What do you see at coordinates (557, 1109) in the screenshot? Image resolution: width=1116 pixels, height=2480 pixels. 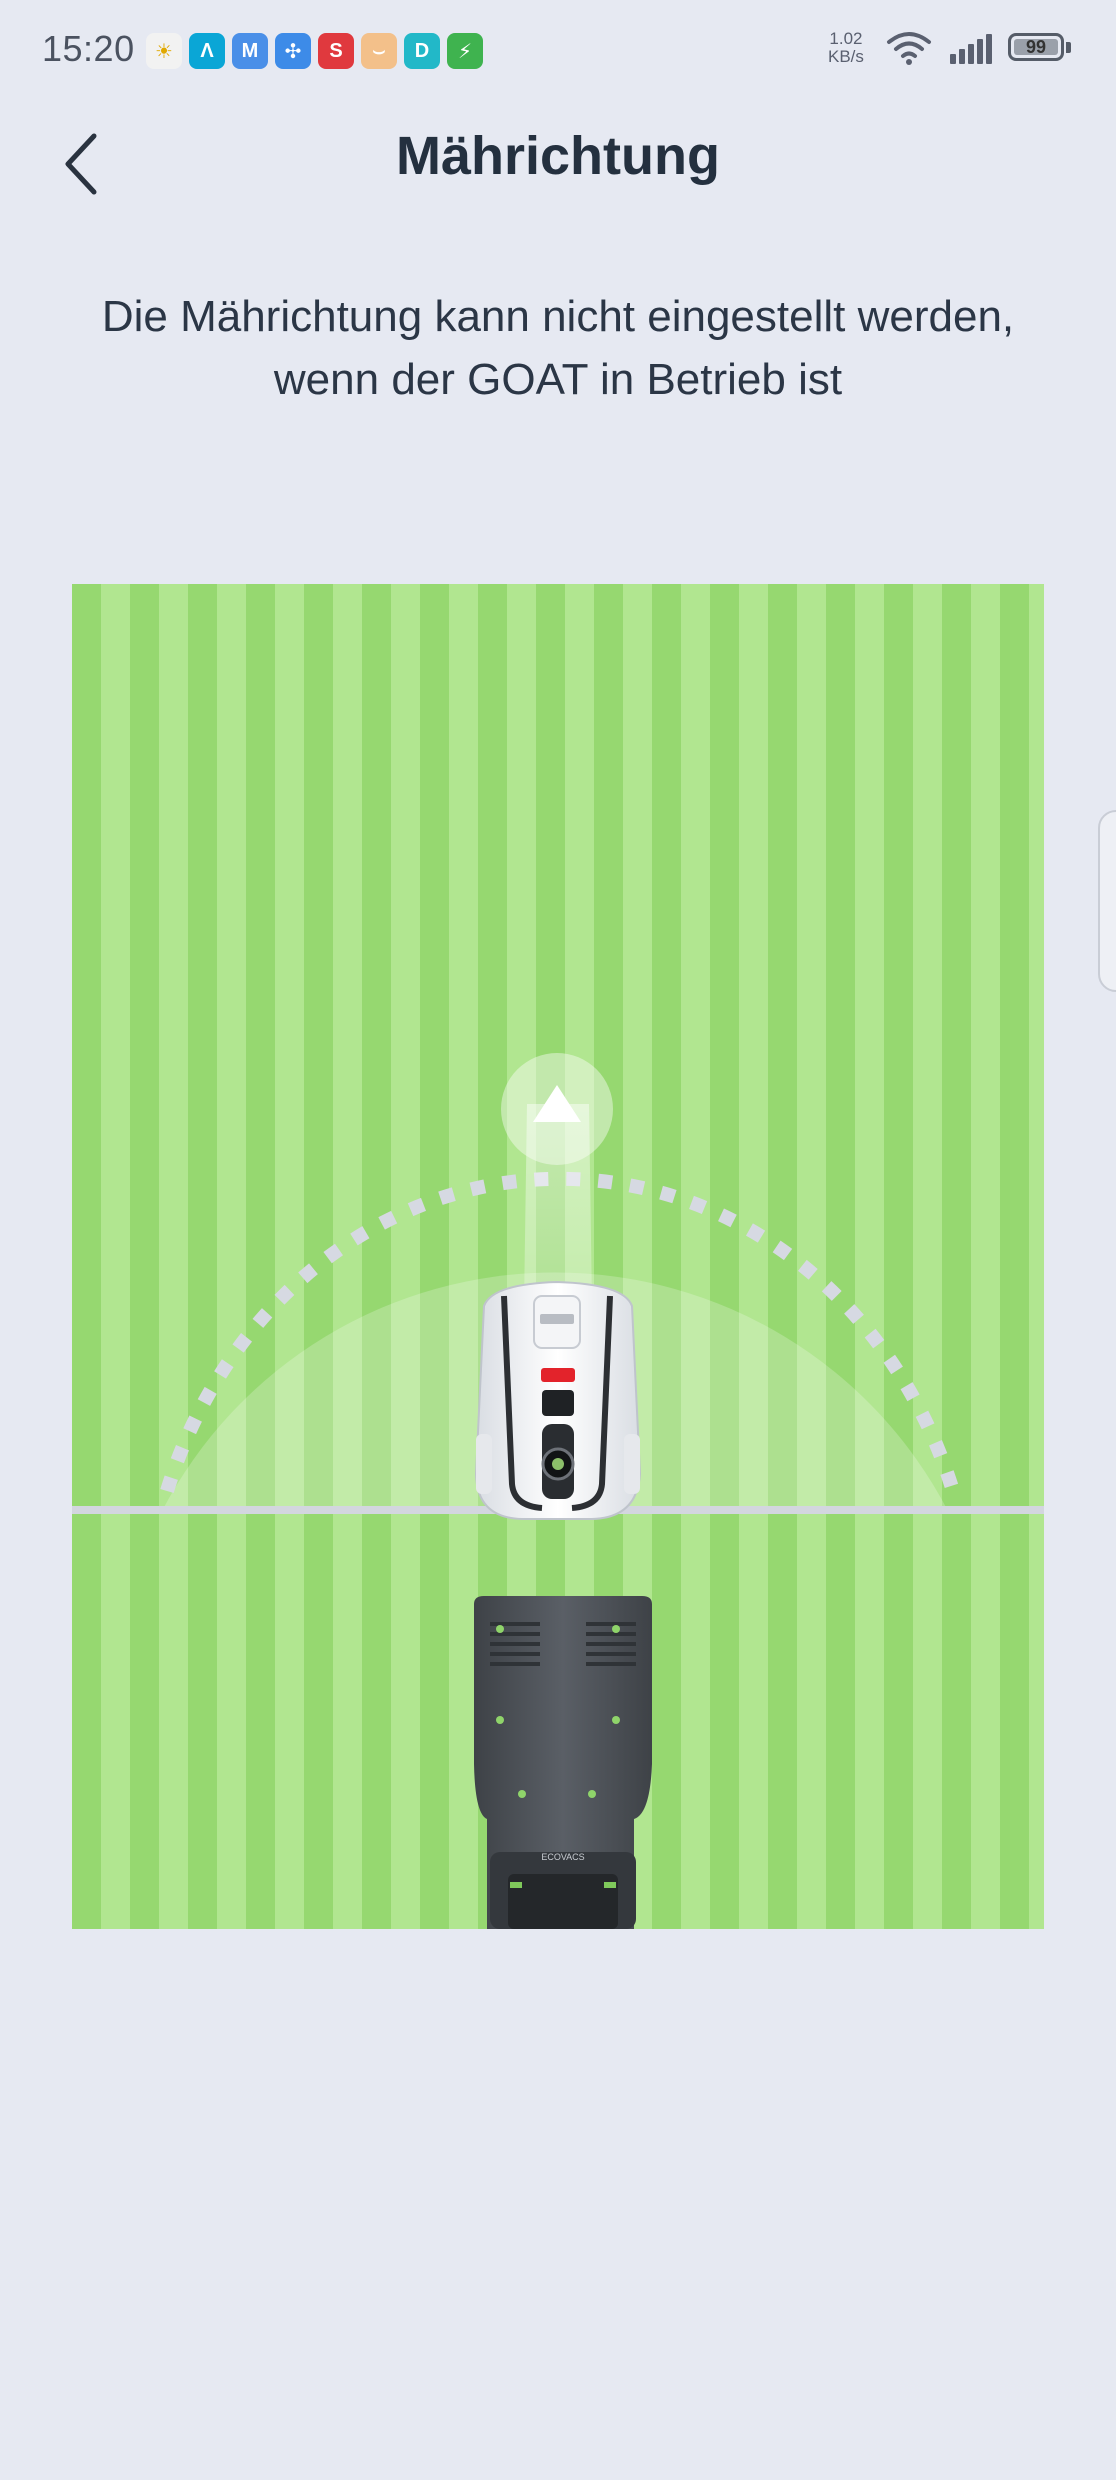 I see `direction-arrow-badge` at bounding box center [557, 1109].